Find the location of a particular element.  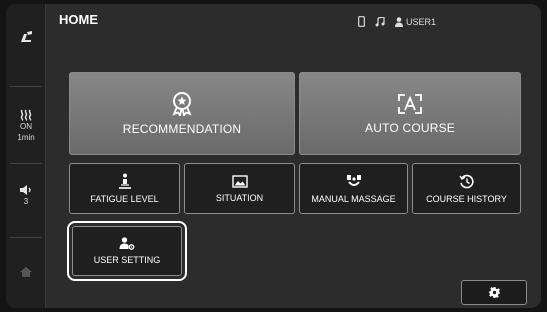

settings-button is located at coordinates (494, 292).